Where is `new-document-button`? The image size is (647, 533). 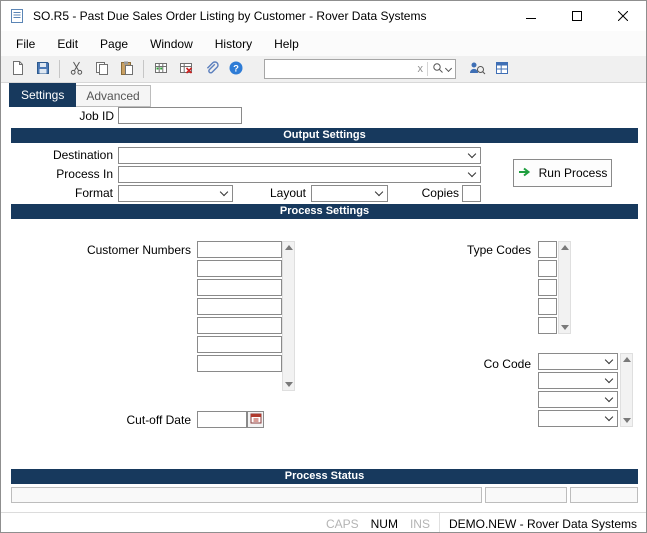 new-document-button is located at coordinates (17, 69).